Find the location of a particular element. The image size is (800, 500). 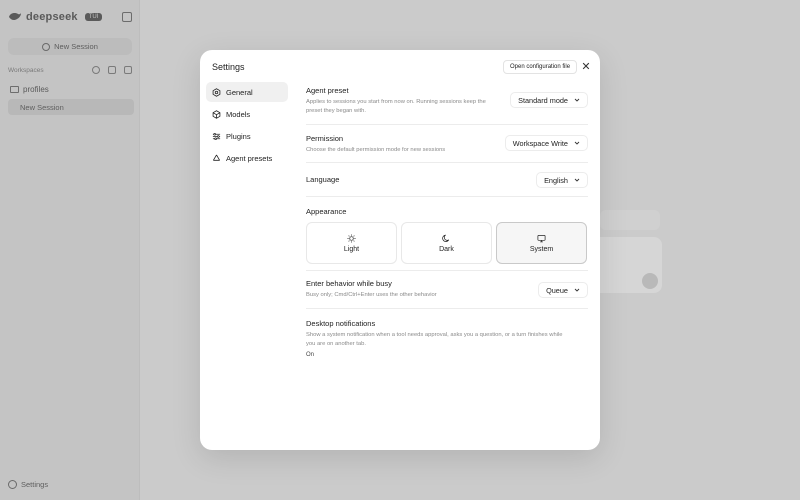

project-item: profiles is located at coordinates (29, 89).